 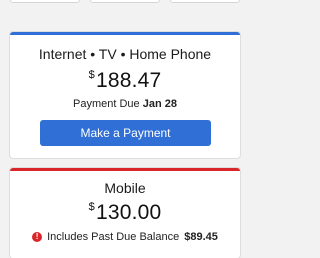 I want to click on balance-amount: $188.47, so click(x=125, y=81).